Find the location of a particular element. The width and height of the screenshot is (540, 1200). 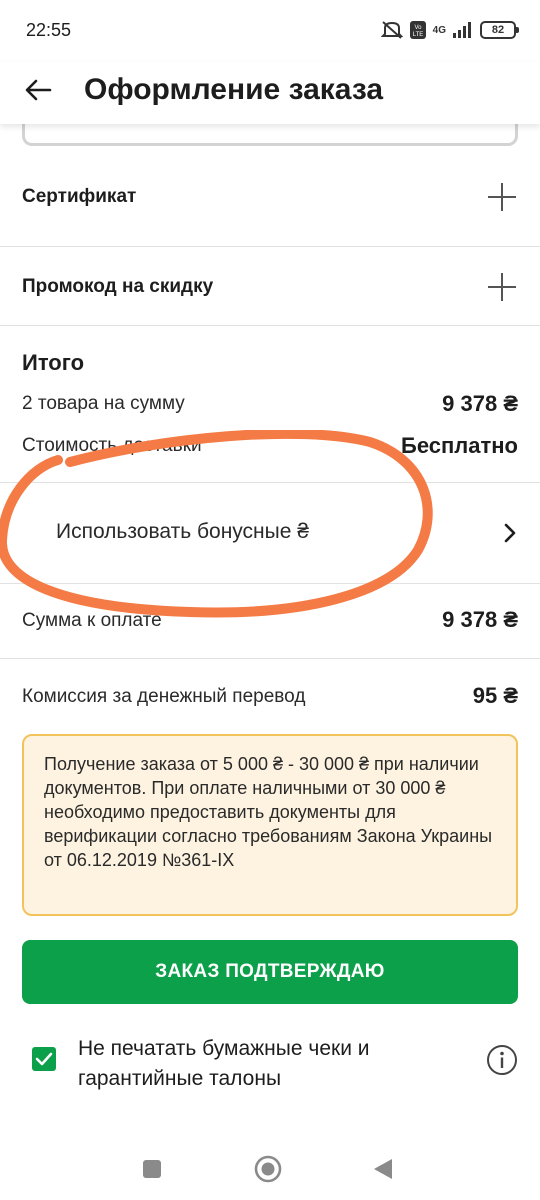

certificate-label: Сертификат is located at coordinates (79, 196).